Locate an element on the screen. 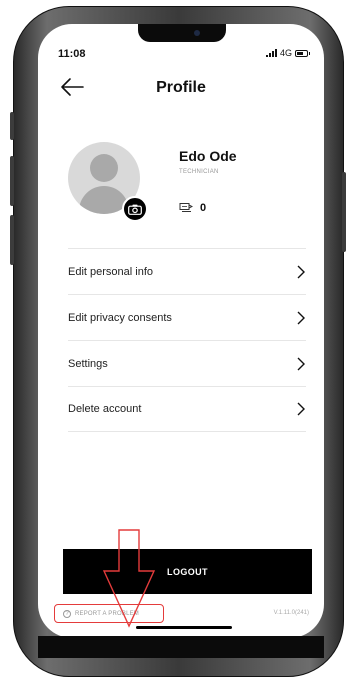  menu-item-edit-privacy-consents: Edit privacy consents is located at coordinates (187, 317).